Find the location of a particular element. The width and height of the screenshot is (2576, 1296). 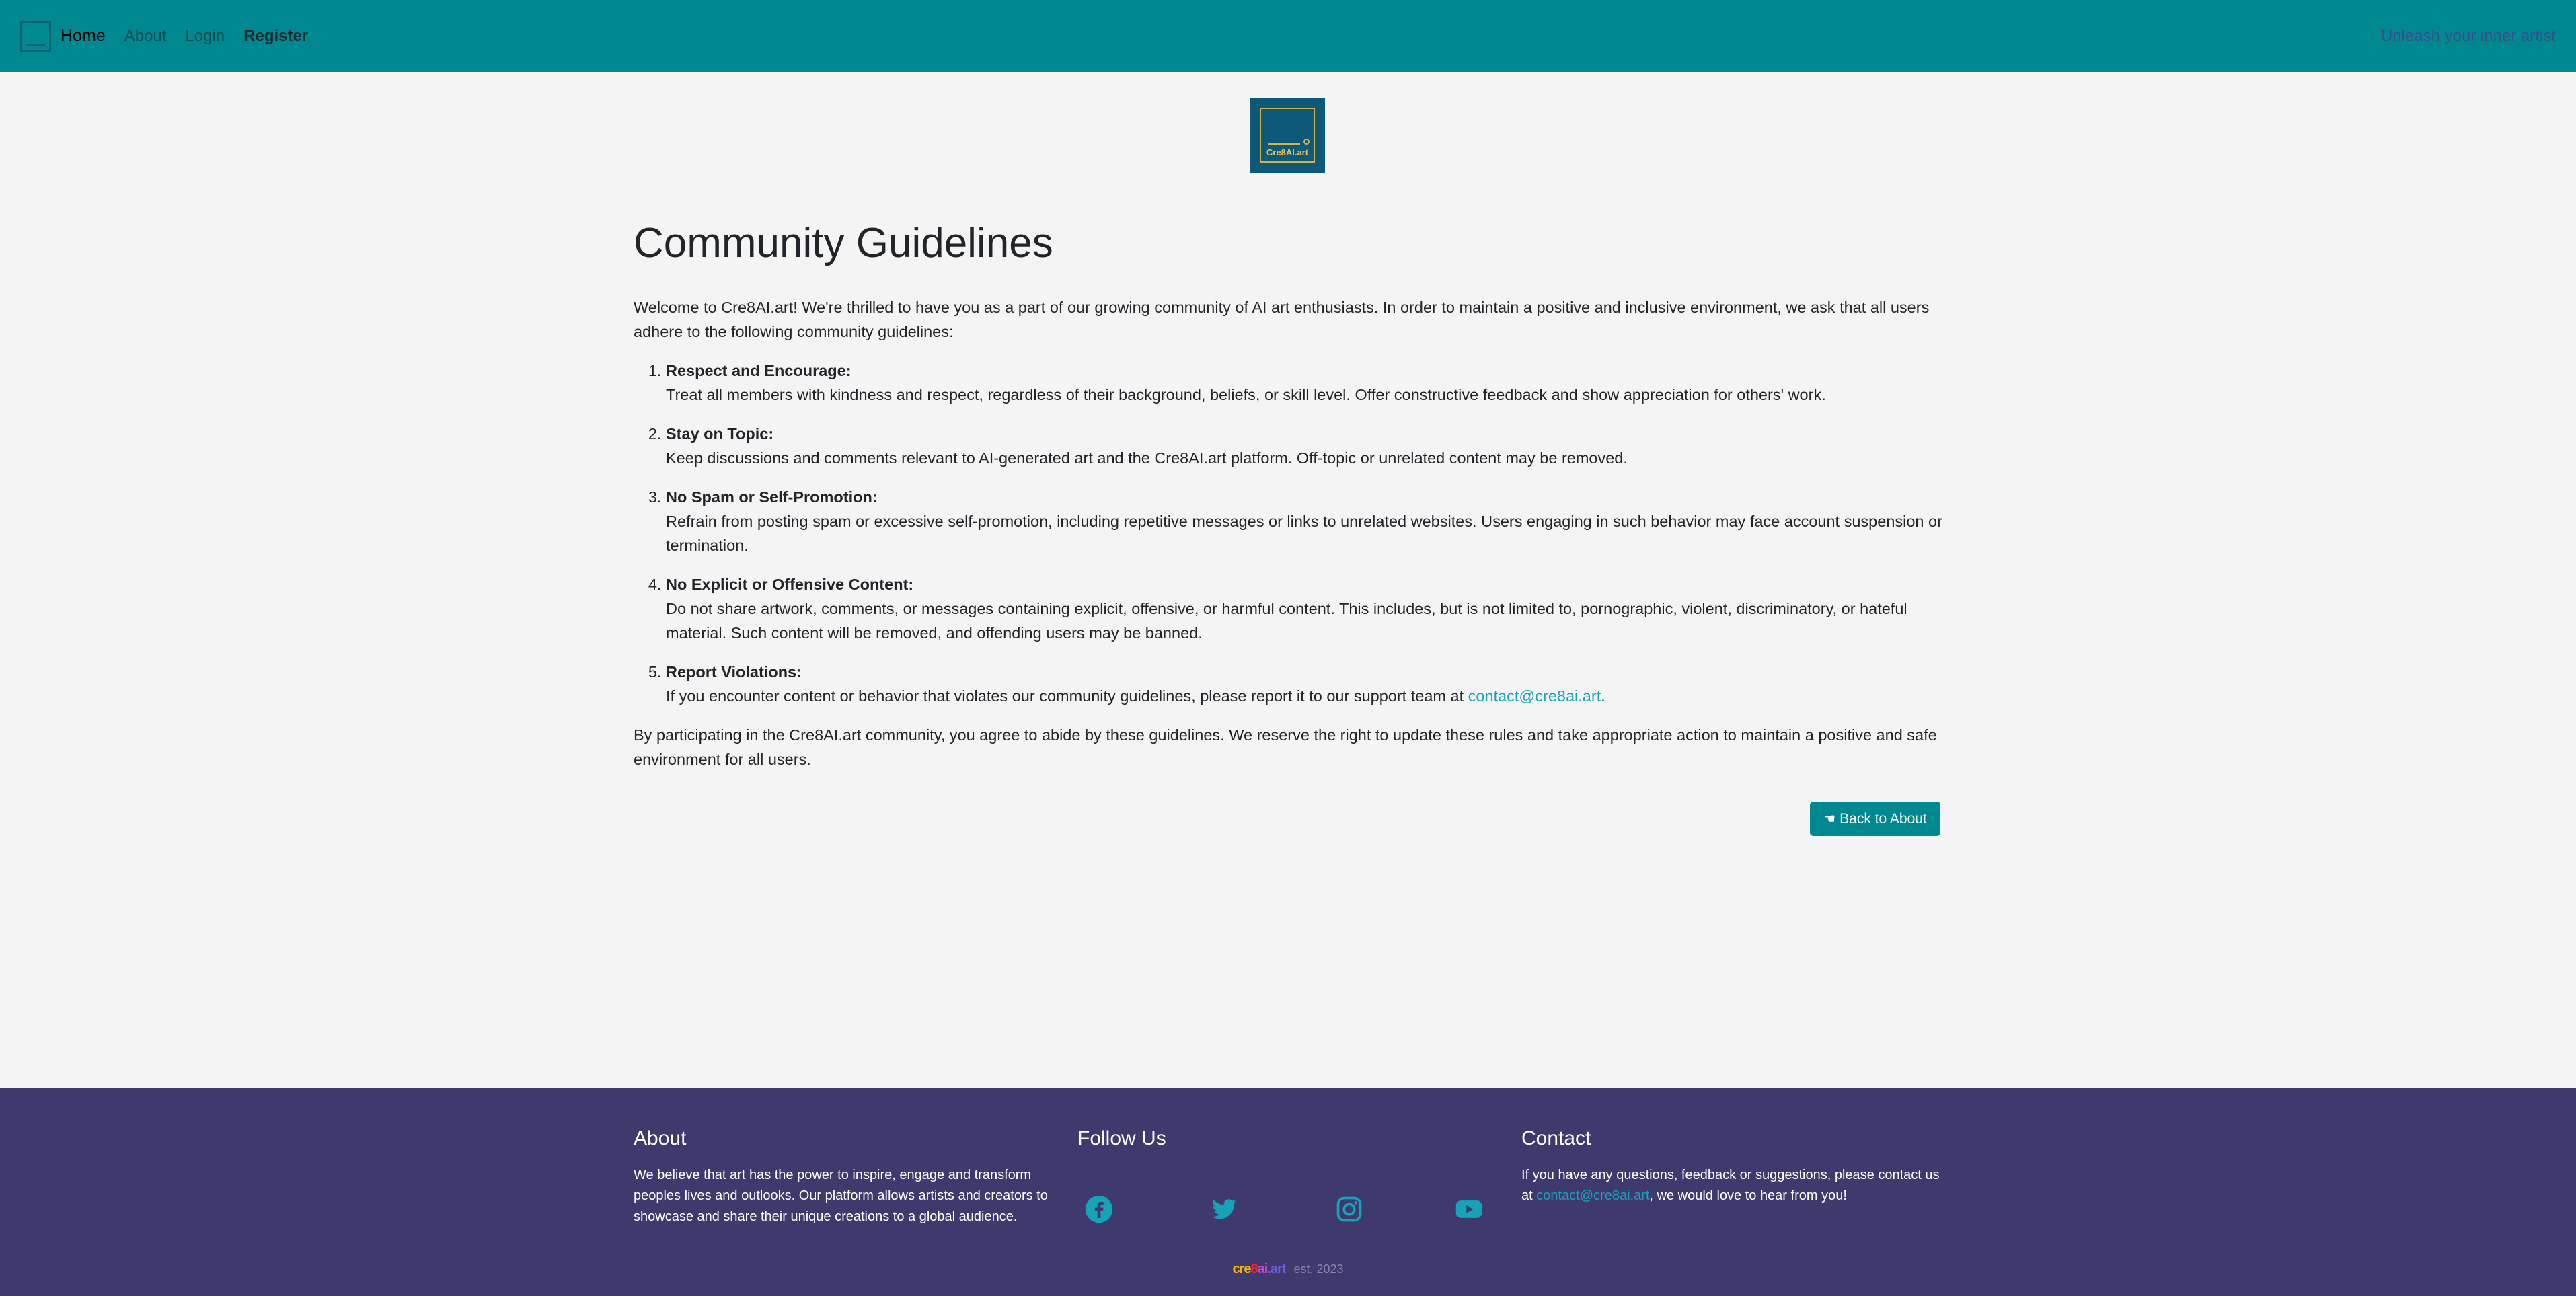

copyright: cre8ai.art est. 2023 is located at coordinates (1288, 1270).